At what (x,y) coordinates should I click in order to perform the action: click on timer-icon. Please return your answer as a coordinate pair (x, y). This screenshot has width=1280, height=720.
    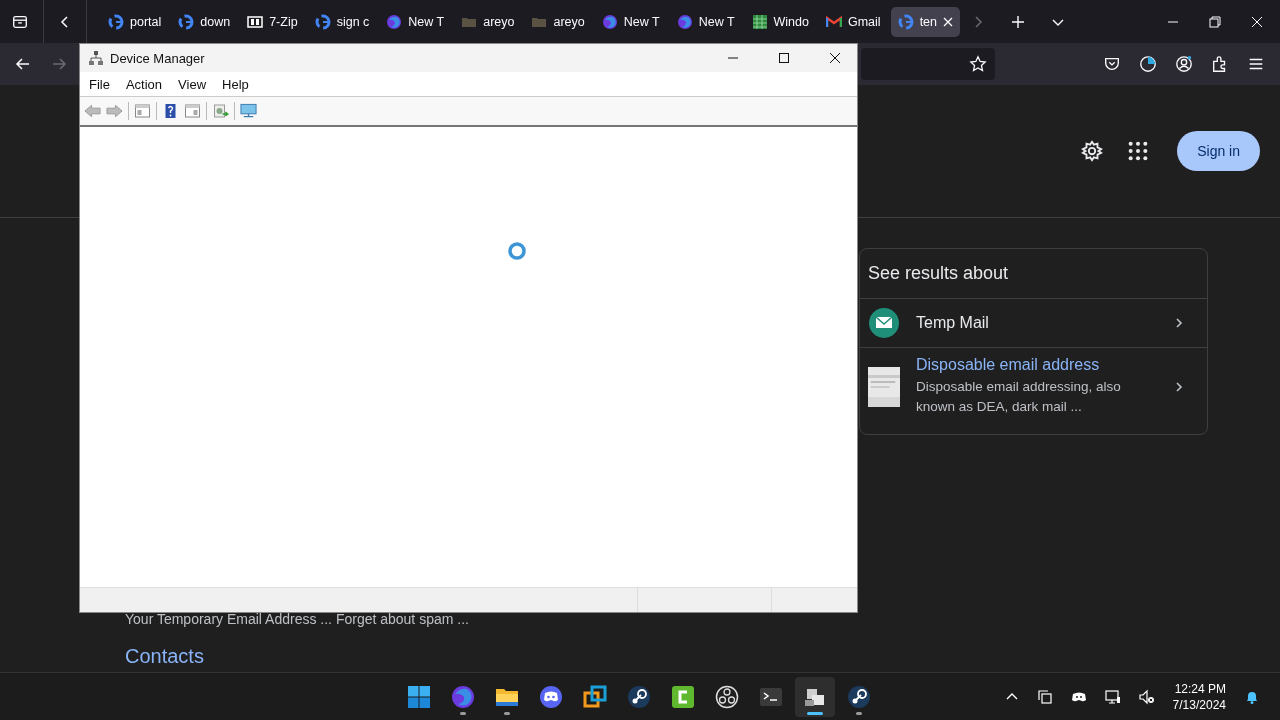
    Looking at the image, I should click on (1148, 64).